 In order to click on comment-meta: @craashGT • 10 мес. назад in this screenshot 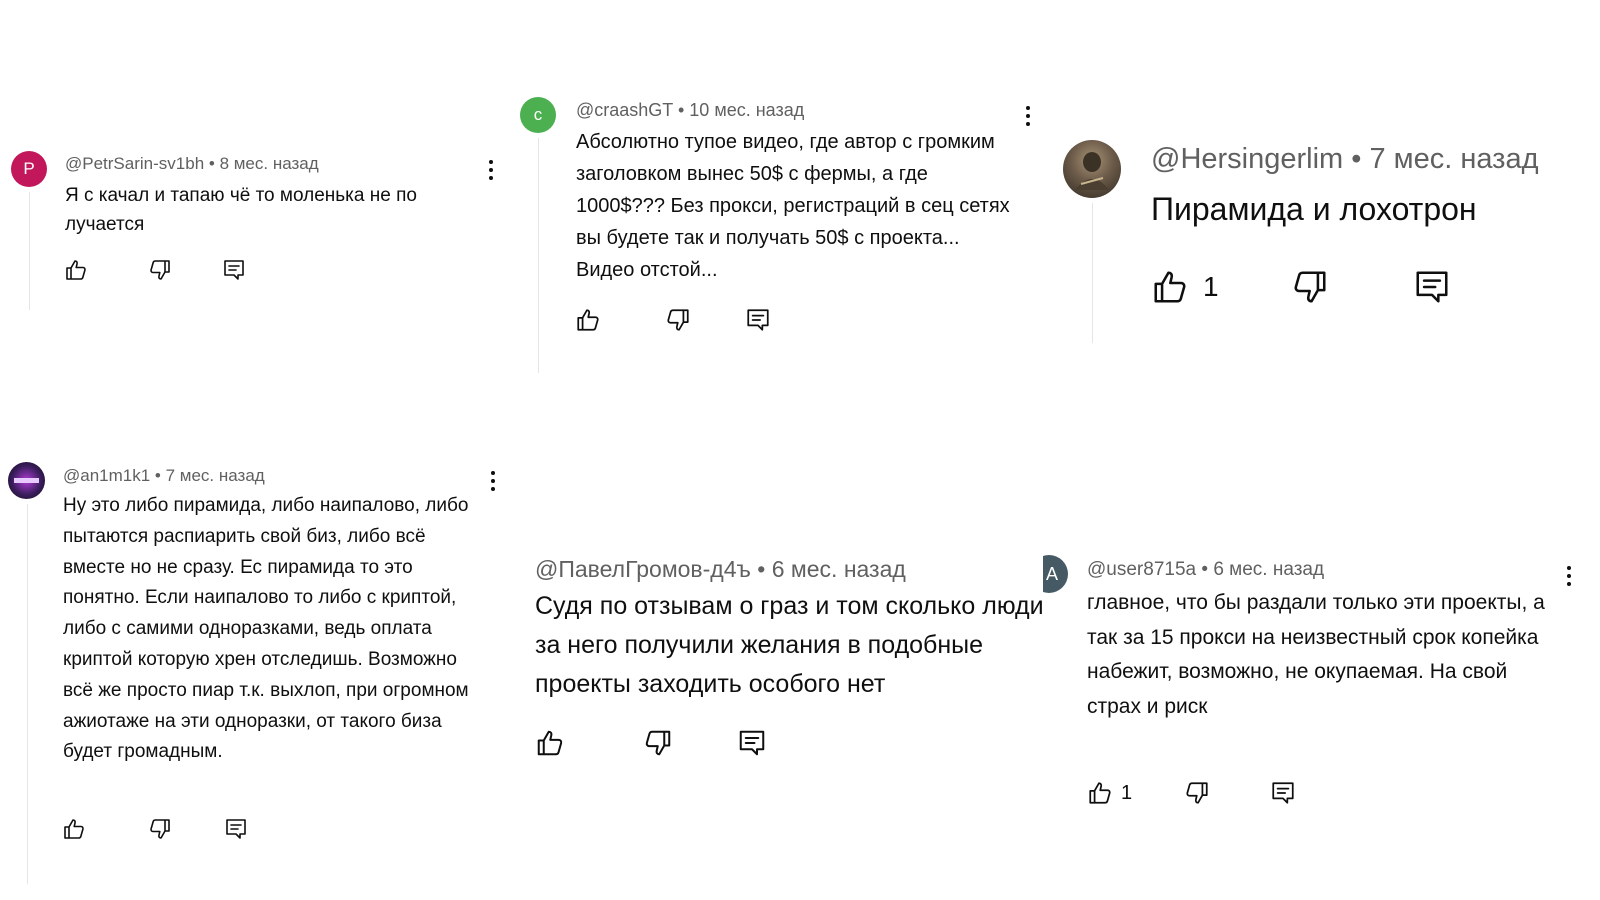, I will do `click(690, 110)`.